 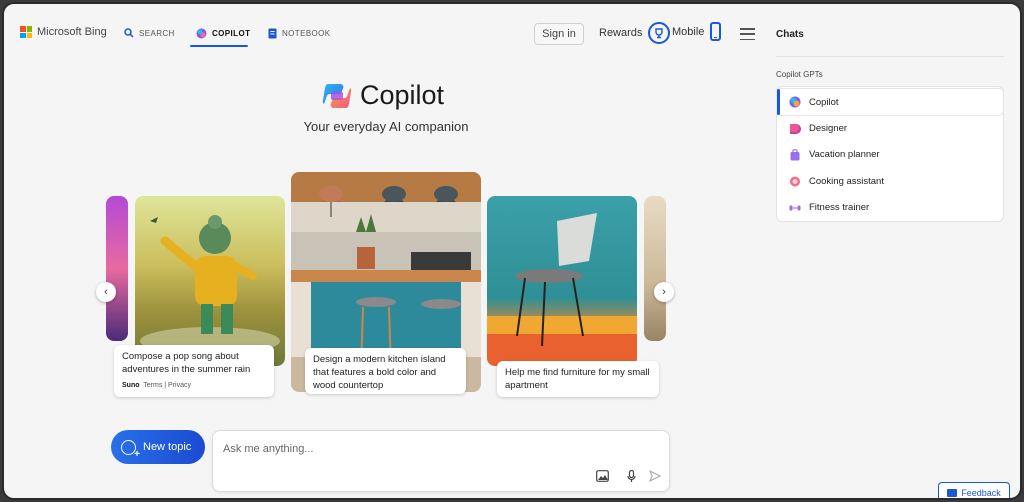 What do you see at coordinates (602, 476) in the screenshot?
I see `image-upload-icon` at bounding box center [602, 476].